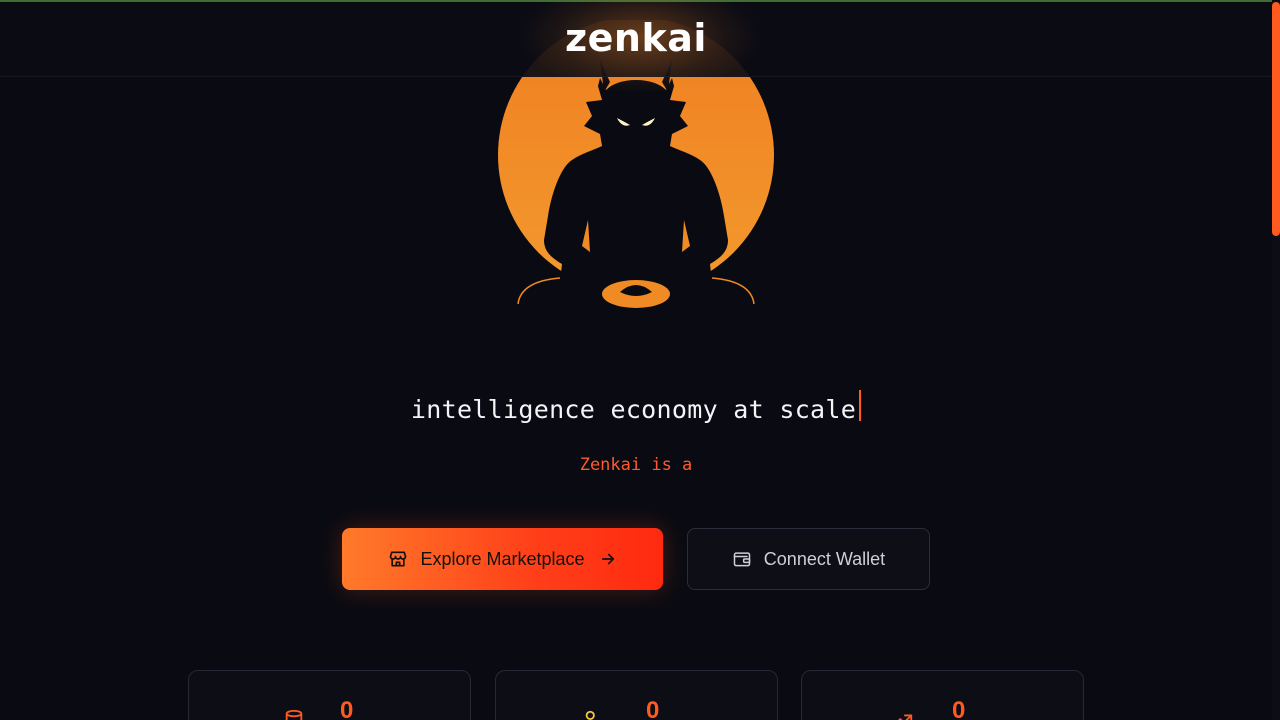 The width and height of the screenshot is (1280, 720). Describe the element at coordinates (903, 714) in the screenshot. I see `trending-up-icon` at that location.